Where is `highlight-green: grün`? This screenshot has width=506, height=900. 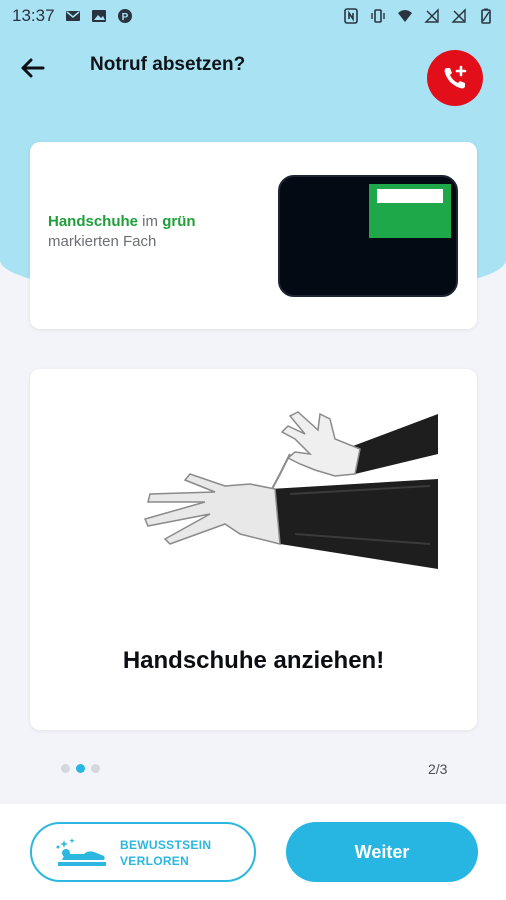 highlight-green: grün is located at coordinates (179, 221).